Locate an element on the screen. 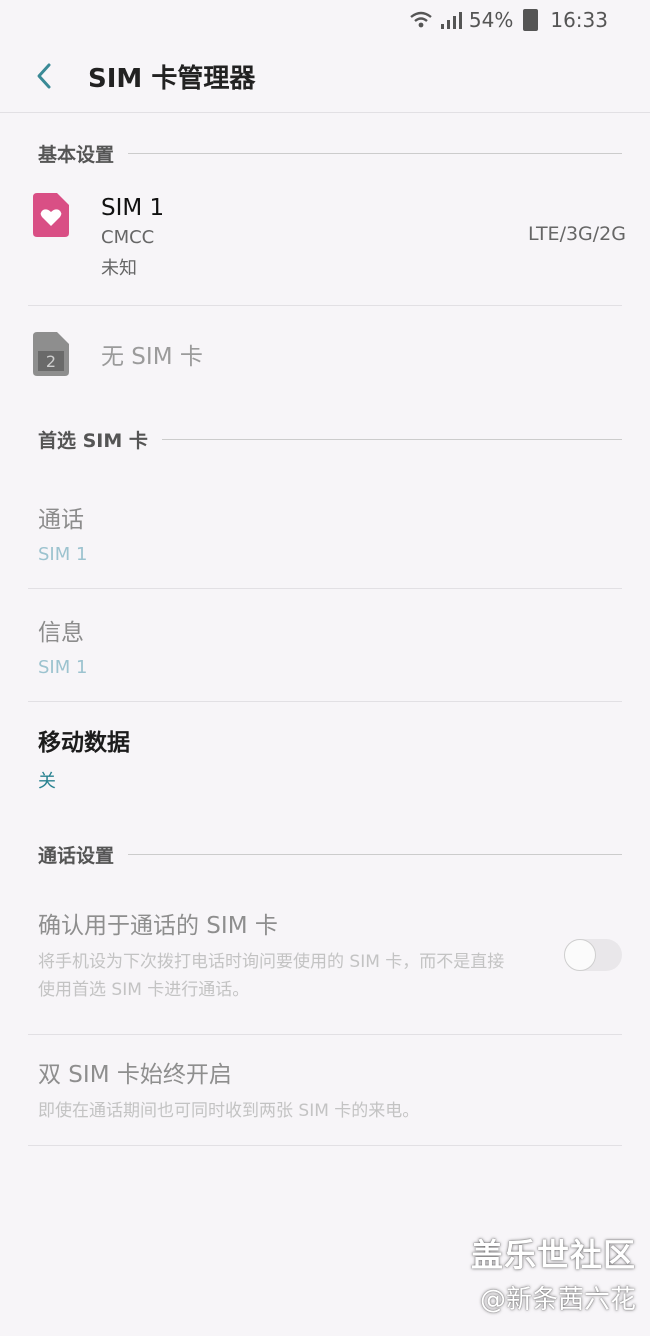 The width and height of the screenshot is (650, 1336). sim2-label: 无 SIM 卡 is located at coordinates (152, 357).